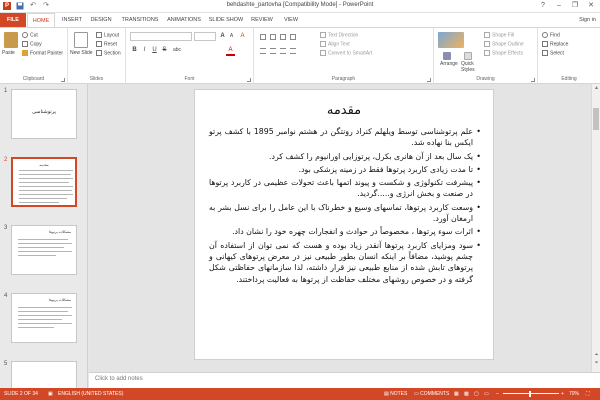 The height and width of the screenshot is (400, 600). Describe the element at coordinates (177, 50) in the screenshot. I see `text-shadow-button: abc` at that location.